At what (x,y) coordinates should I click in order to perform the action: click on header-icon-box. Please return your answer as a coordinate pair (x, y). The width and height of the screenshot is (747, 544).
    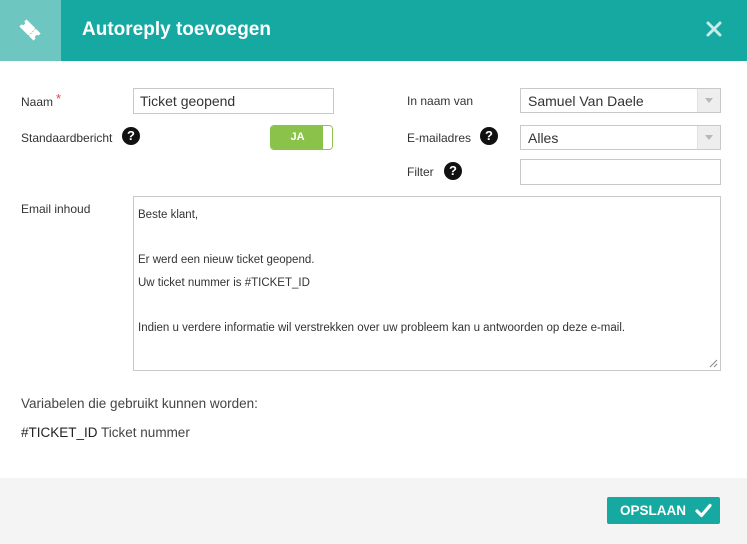
    Looking at the image, I should click on (30, 30).